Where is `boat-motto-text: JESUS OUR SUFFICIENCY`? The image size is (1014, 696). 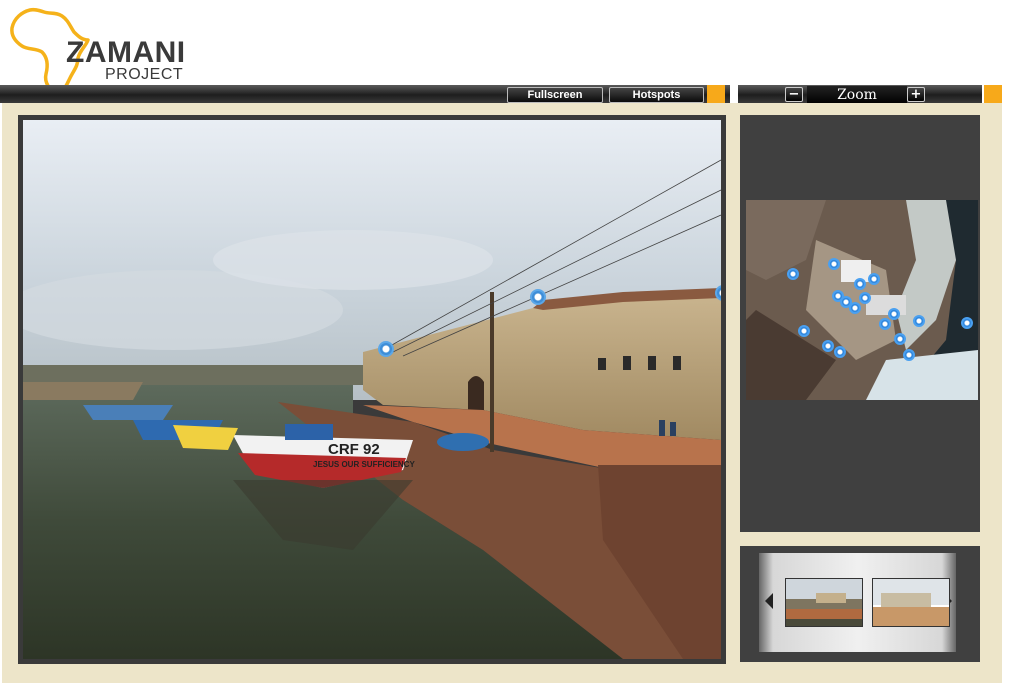 boat-motto-text: JESUS OUR SUFFICIENCY is located at coordinates (364, 464).